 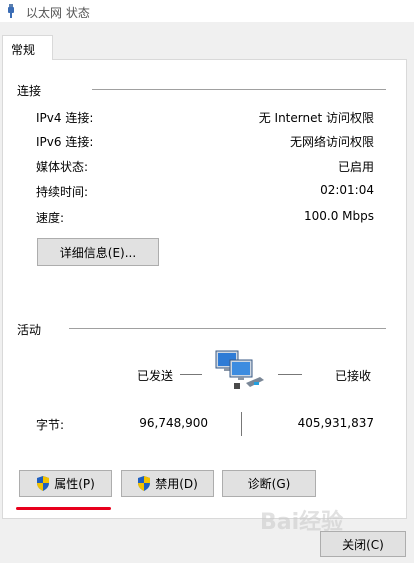 I want to click on close-button: 关闭(C), so click(x=363, y=544).